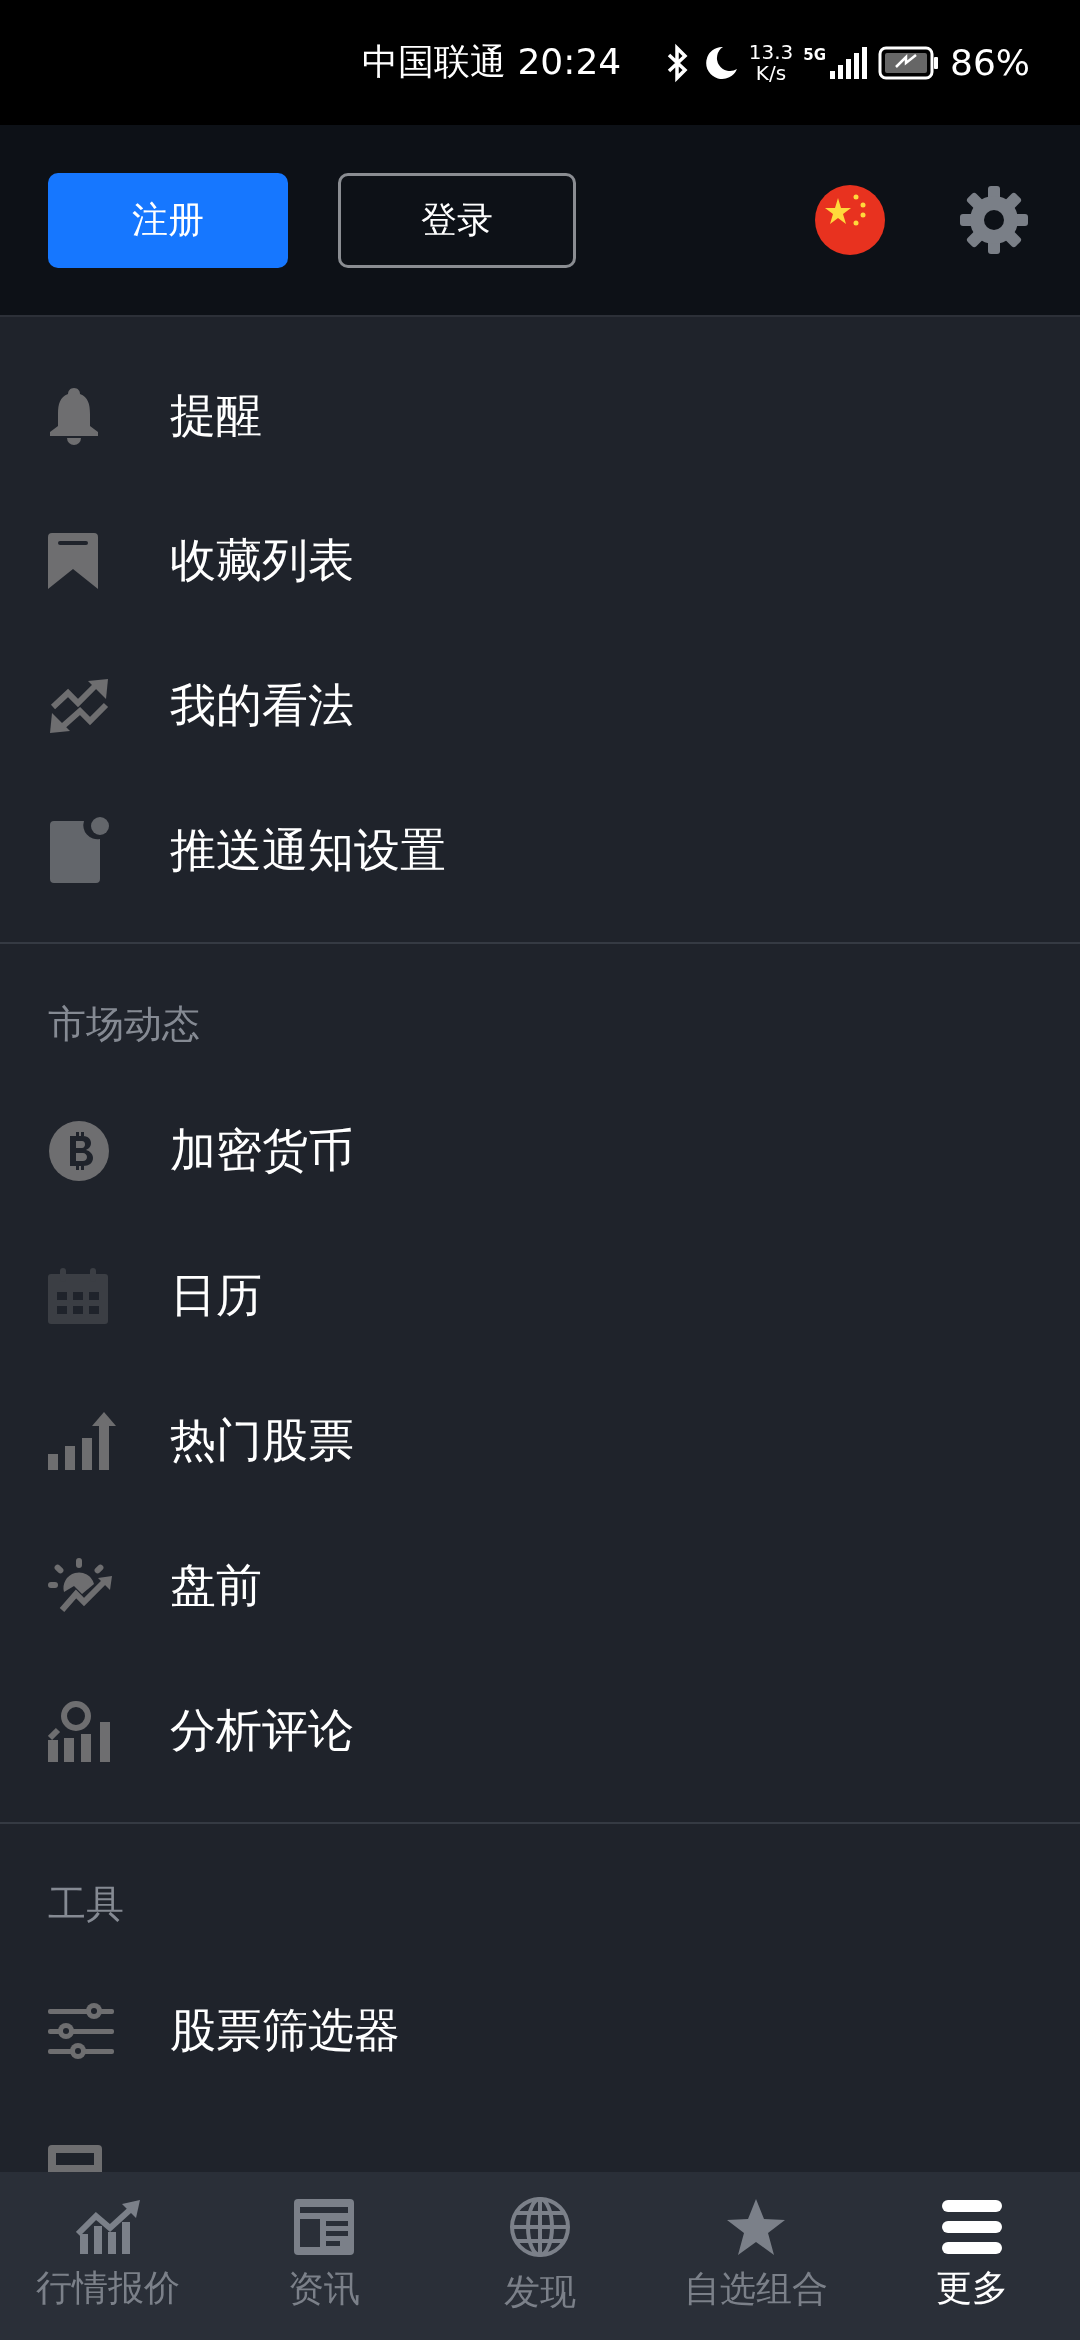 The height and width of the screenshot is (2340, 1080). I want to click on battery-percent: 86%, so click(990, 62).